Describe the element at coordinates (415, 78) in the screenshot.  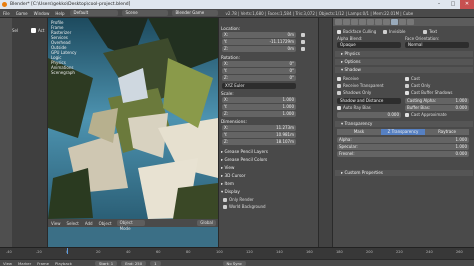
I see `cast-label: Cast` at that location.